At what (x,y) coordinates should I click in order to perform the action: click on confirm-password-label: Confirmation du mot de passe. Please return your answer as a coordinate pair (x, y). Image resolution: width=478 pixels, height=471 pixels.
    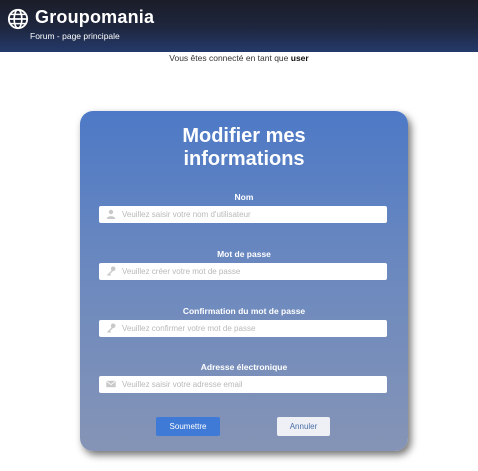
    Looking at the image, I should click on (244, 311).